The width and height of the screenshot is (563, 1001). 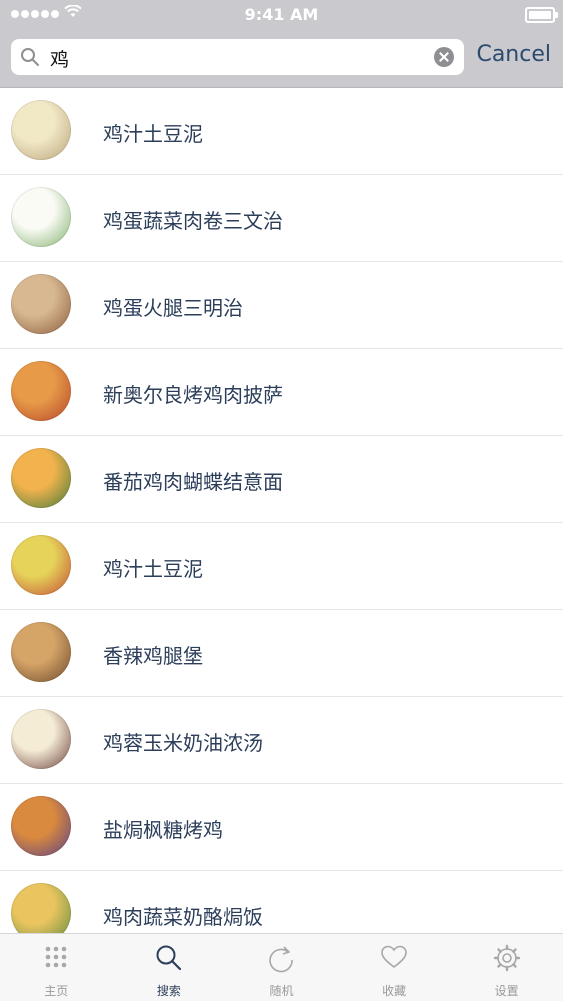 I want to click on tab-random: 随机, so click(x=281, y=967).